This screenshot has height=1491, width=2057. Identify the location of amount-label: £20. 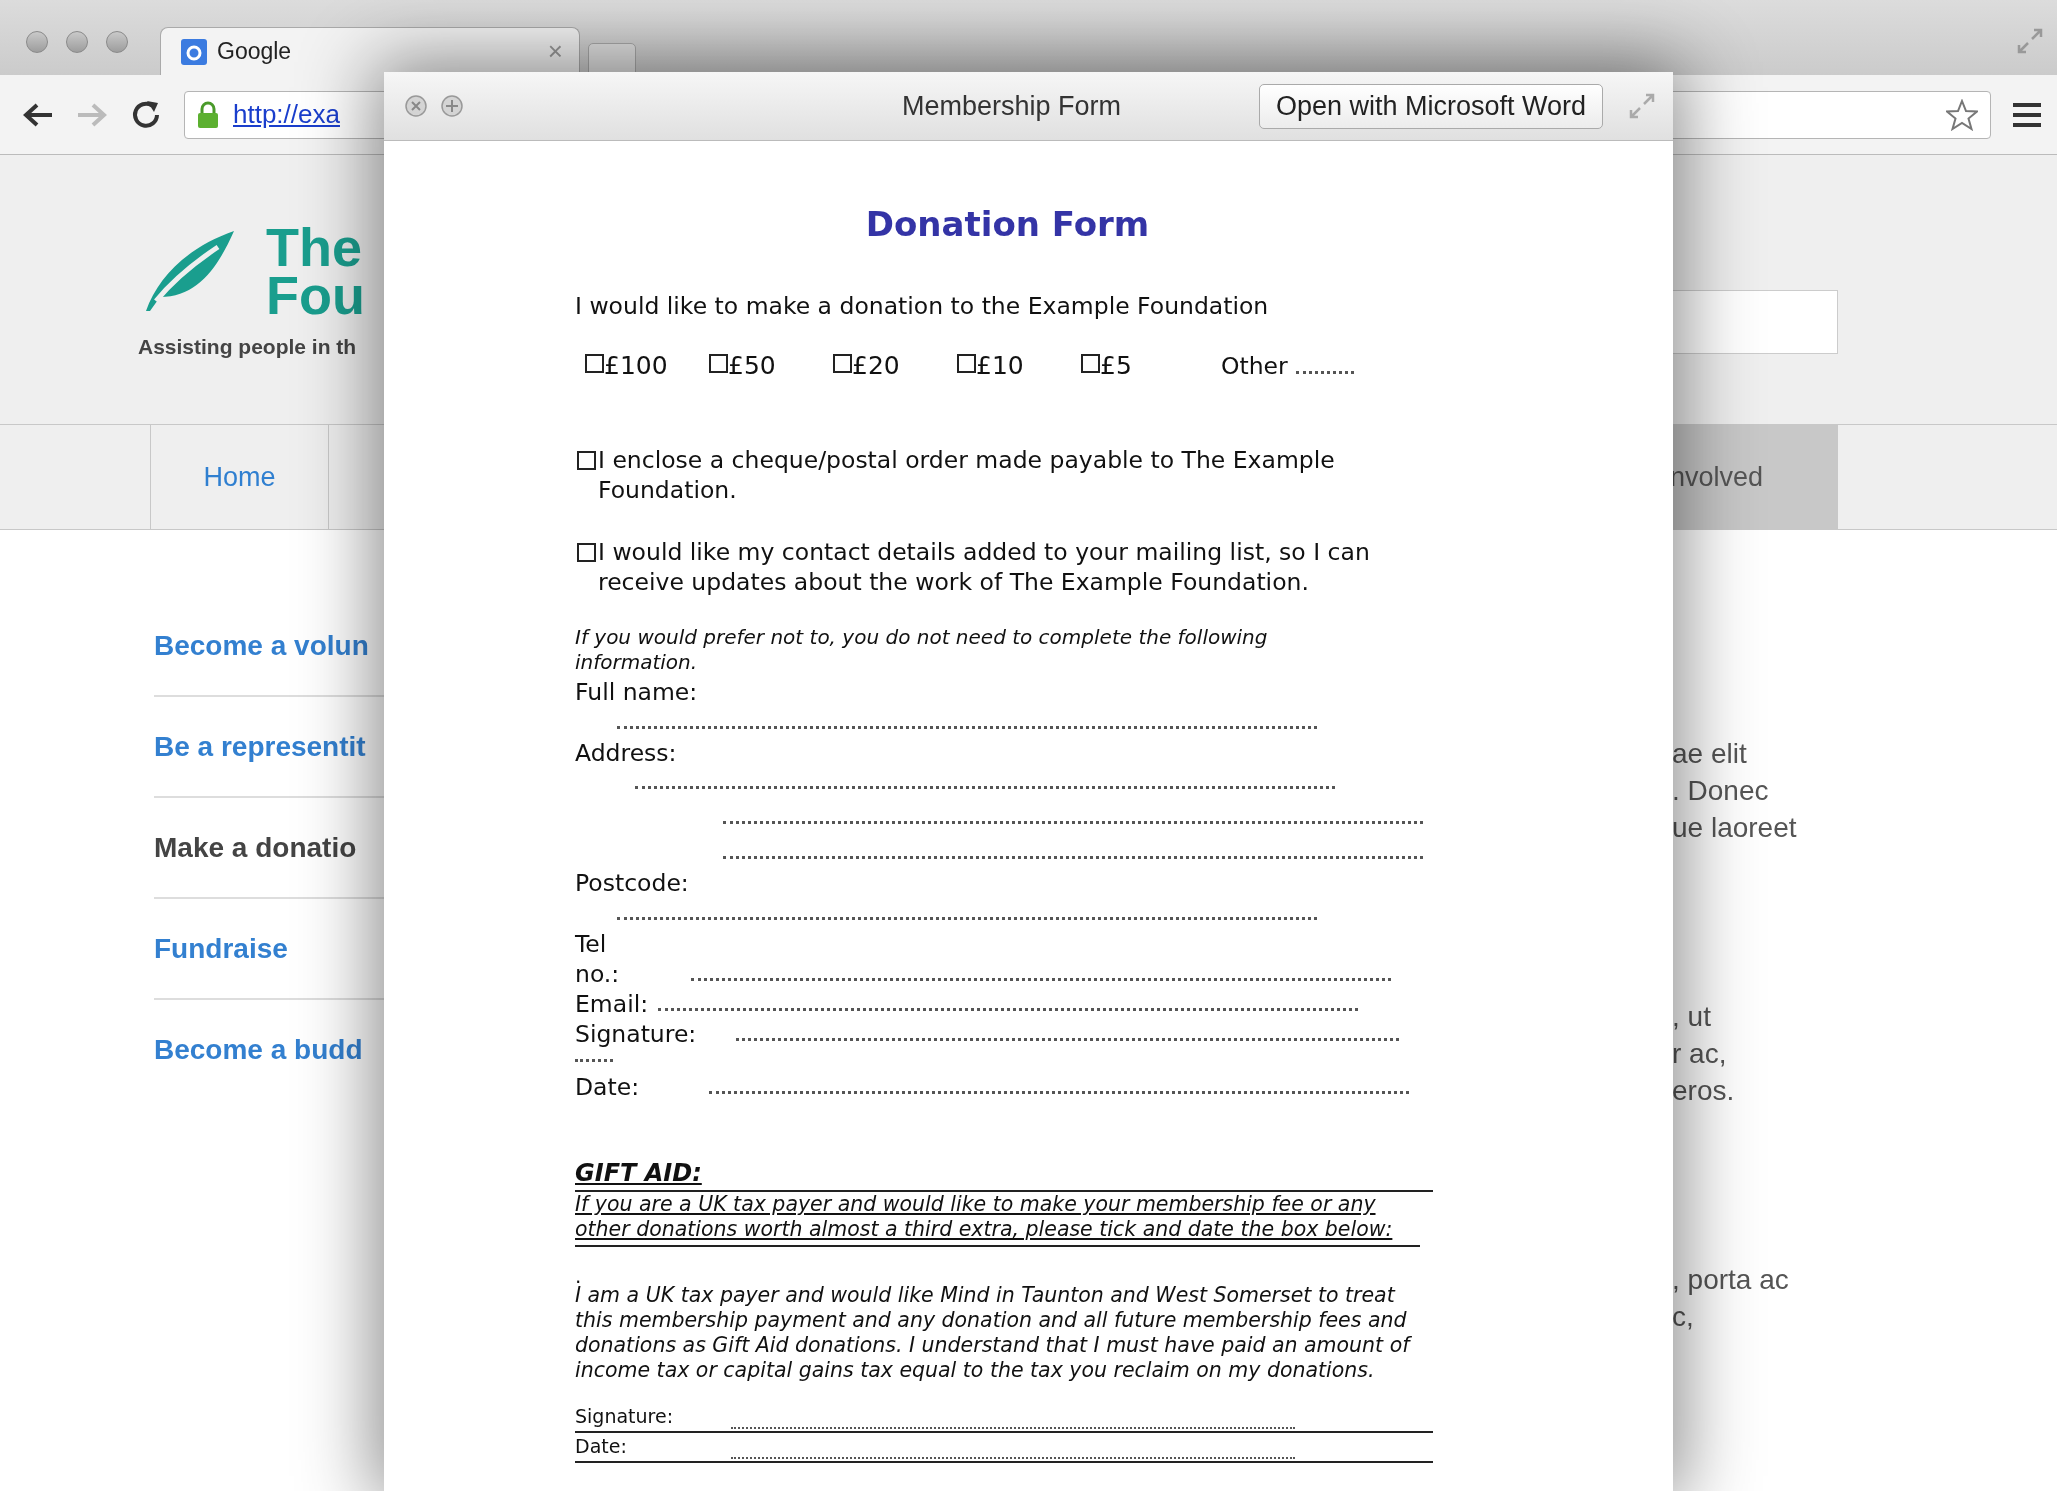
(876, 366).